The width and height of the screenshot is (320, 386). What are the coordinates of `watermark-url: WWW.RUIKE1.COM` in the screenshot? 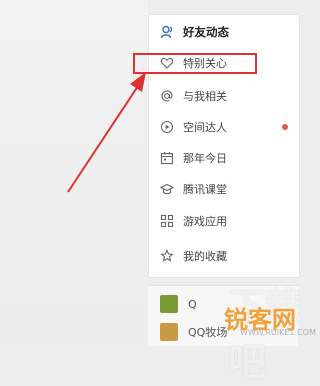 It's located at (278, 332).